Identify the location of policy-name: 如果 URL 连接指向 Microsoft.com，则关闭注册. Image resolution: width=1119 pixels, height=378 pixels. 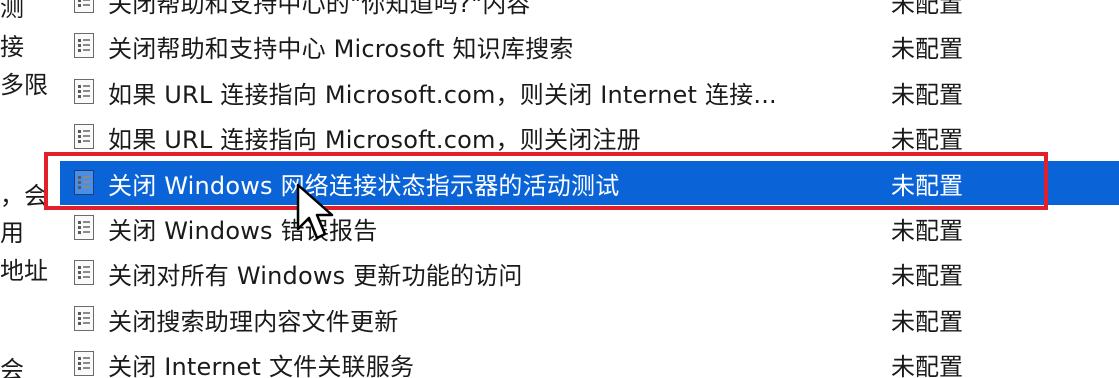
(374, 139).